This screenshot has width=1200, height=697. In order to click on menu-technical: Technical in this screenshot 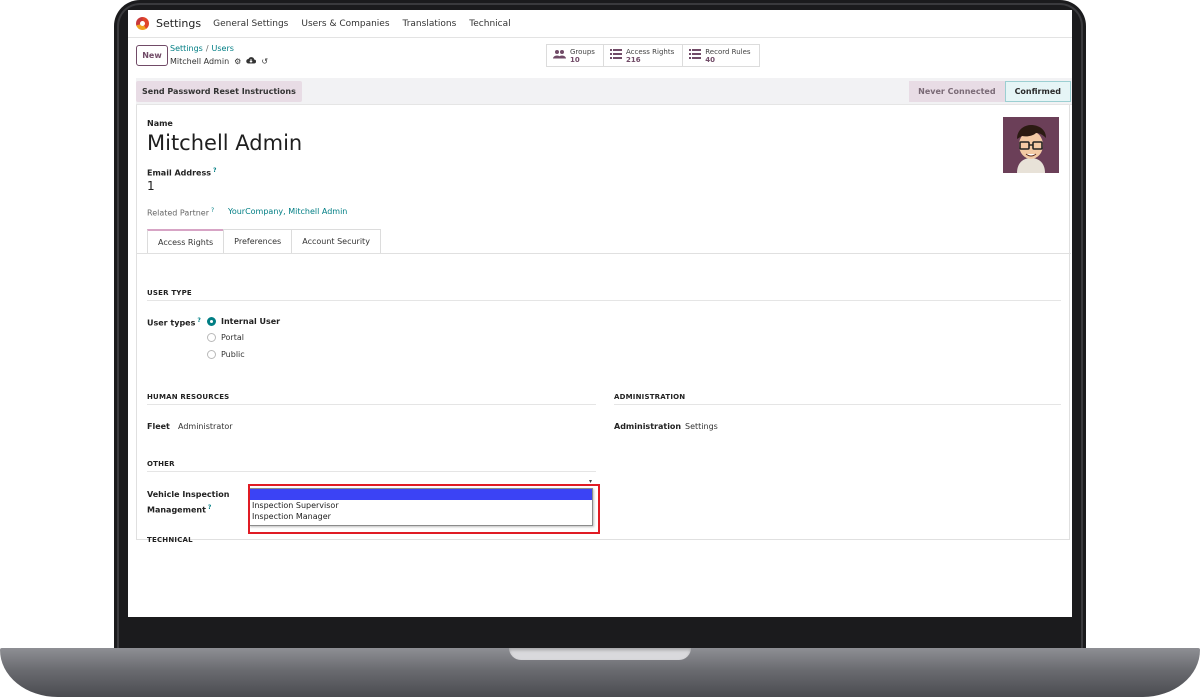, I will do `click(489, 24)`.